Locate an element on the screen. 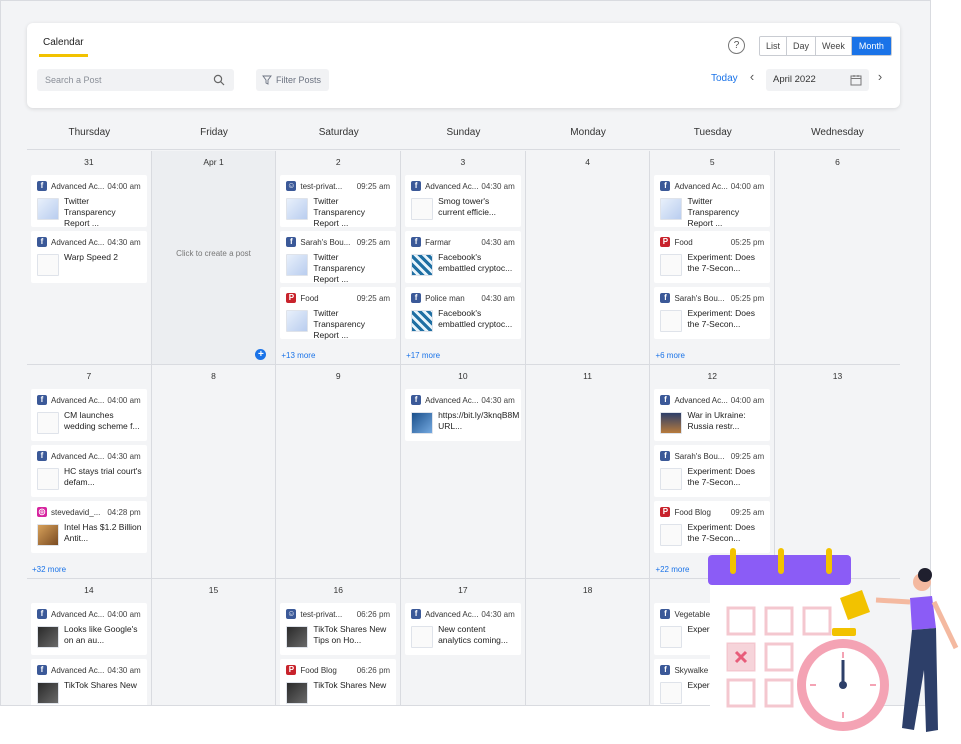 The height and width of the screenshot is (744, 961). today-button: Today is located at coordinates (724, 78).